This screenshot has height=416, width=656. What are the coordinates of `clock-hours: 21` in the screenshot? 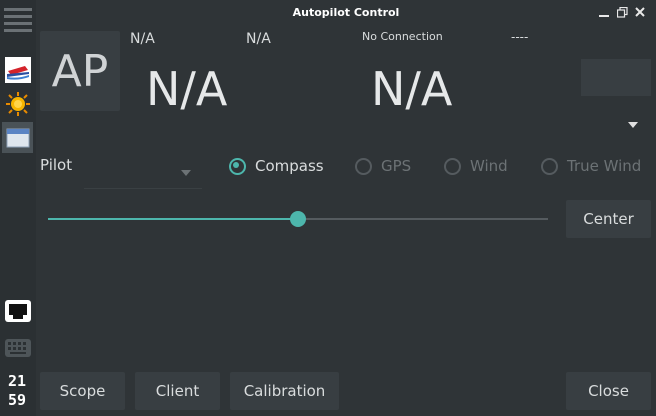 It's located at (17, 381).